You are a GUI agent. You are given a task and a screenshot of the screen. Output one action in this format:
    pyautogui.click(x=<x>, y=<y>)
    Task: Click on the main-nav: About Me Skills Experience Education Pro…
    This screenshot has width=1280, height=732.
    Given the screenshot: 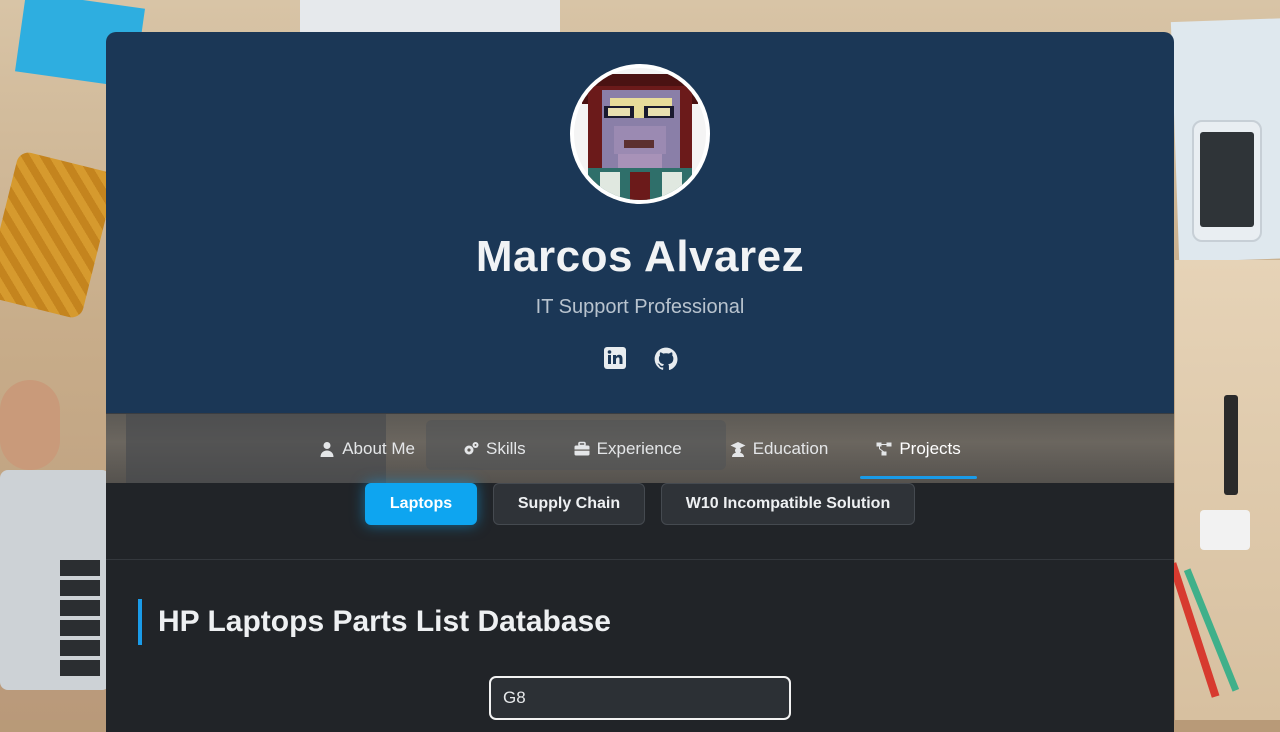 What is the action you would take?
    pyautogui.click(x=640, y=448)
    